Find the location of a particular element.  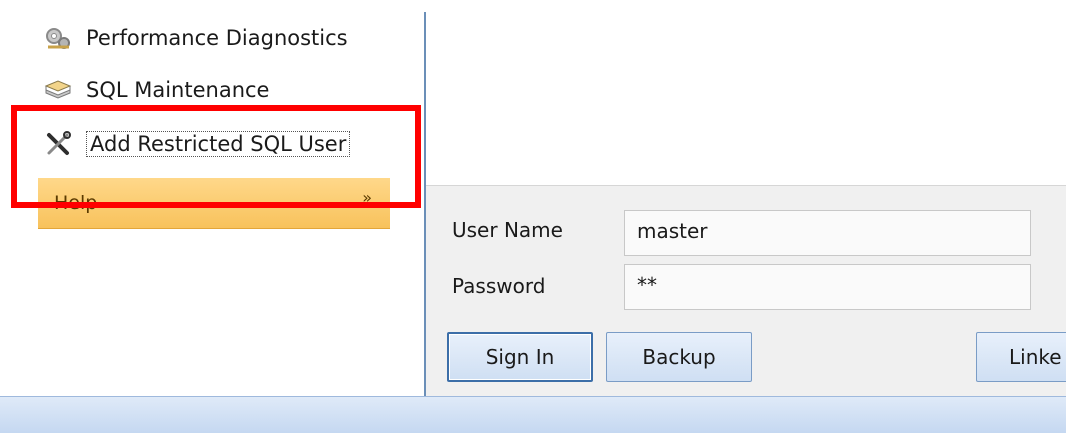

status-bar is located at coordinates (533, 414).